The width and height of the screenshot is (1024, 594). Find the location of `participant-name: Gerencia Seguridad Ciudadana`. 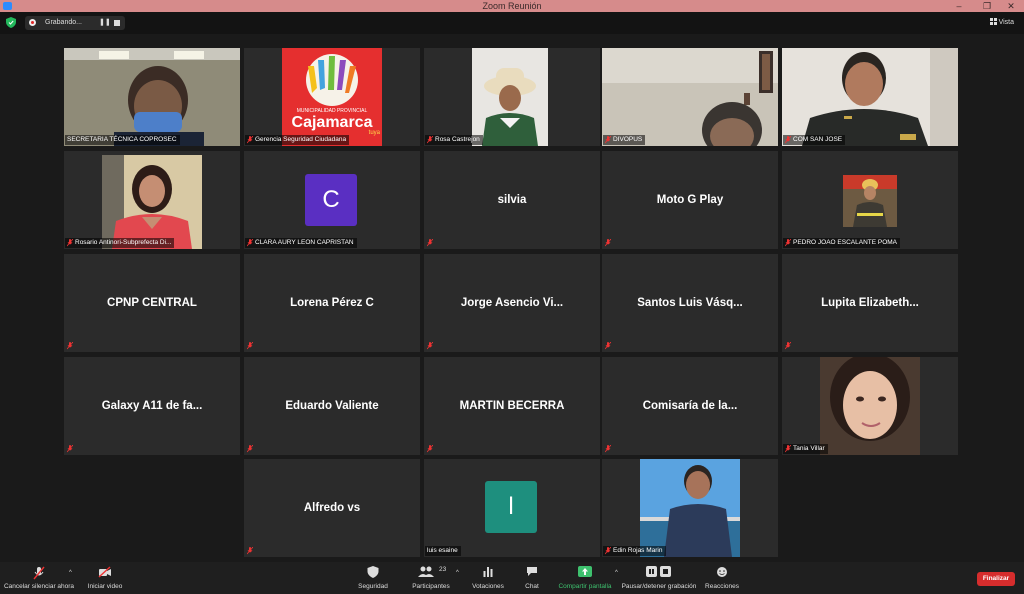

participant-name: Gerencia Seguridad Ciudadana is located at coordinates (301, 139).